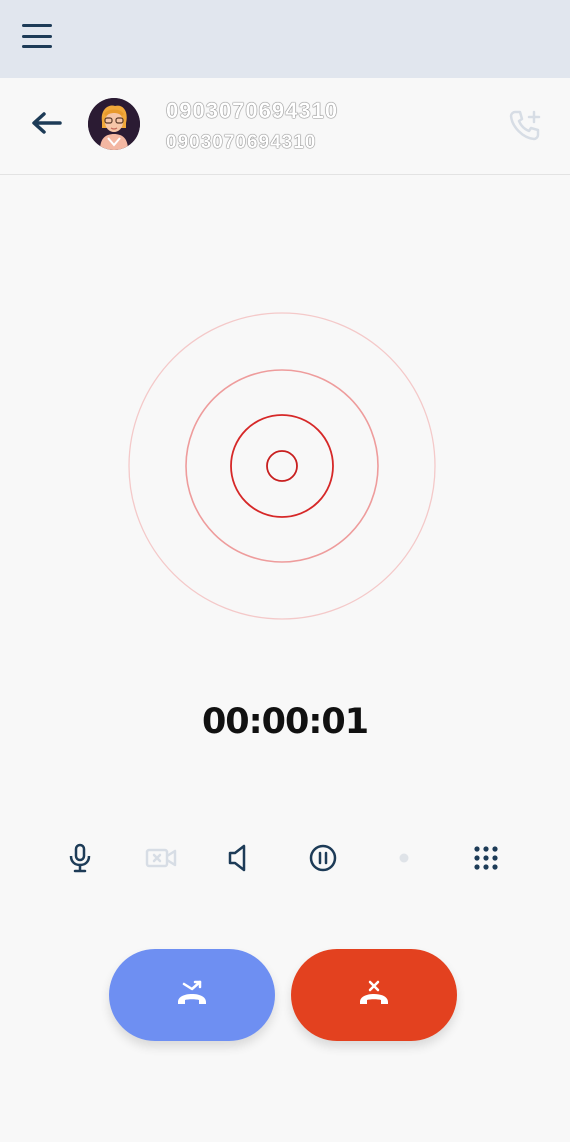 This screenshot has height=1142, width=570. What do you see at coordinates (285, 722) in the screenshot?
I see `call-timer: 00:00:01` at bounding box center [285, 722].